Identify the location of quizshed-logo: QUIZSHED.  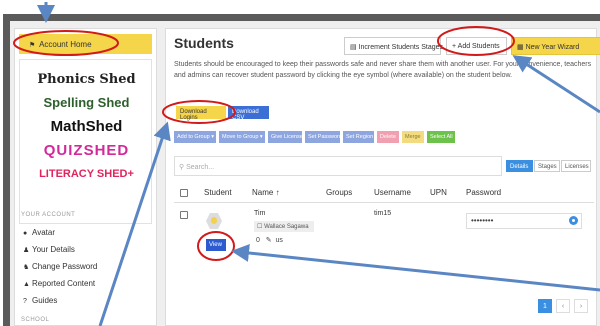
(86, 150).